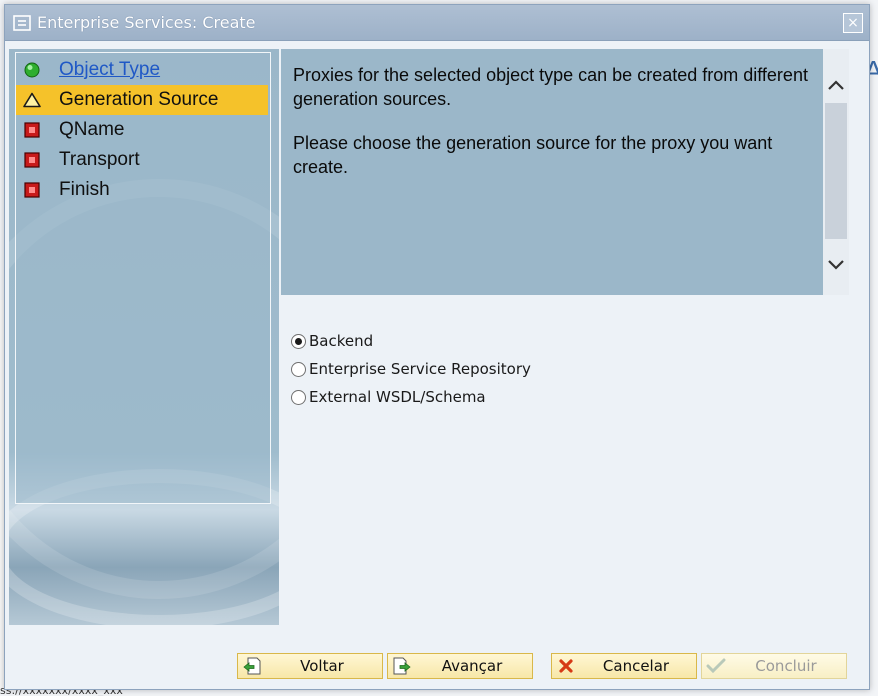 Image resolution: width=878 pixels, height=696 pixels. I want to click on option-external-wsdl-schema: External WSDL/Schema, so click(411, 397).